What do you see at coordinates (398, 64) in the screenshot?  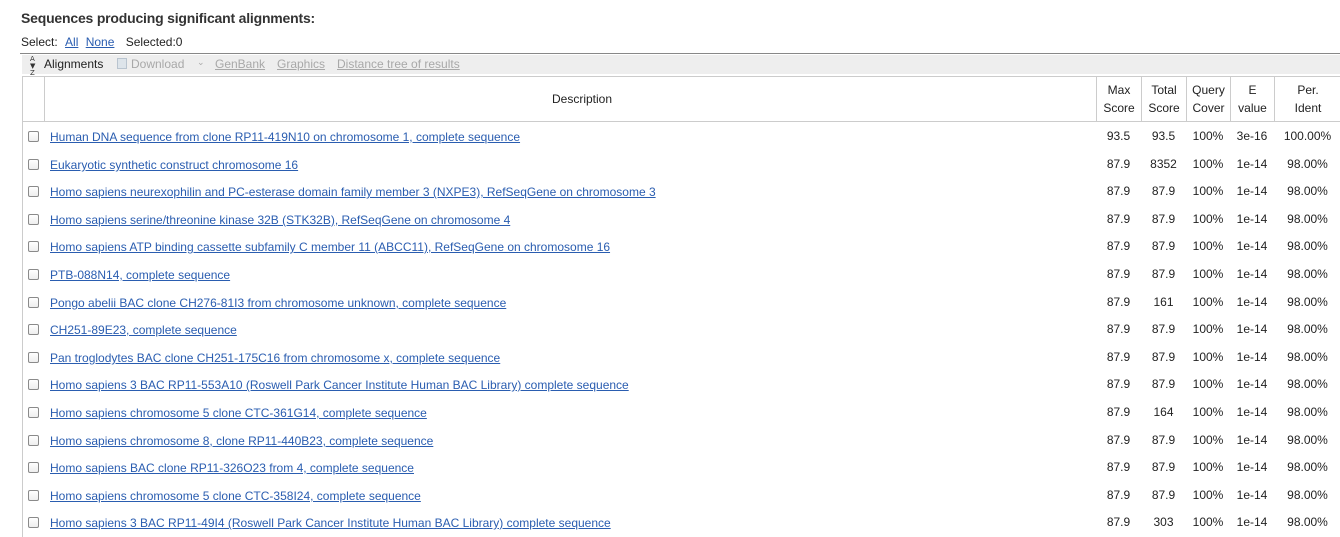 I see `distance-tree-link: Distance tree of results` at bounding box center [398, 64].